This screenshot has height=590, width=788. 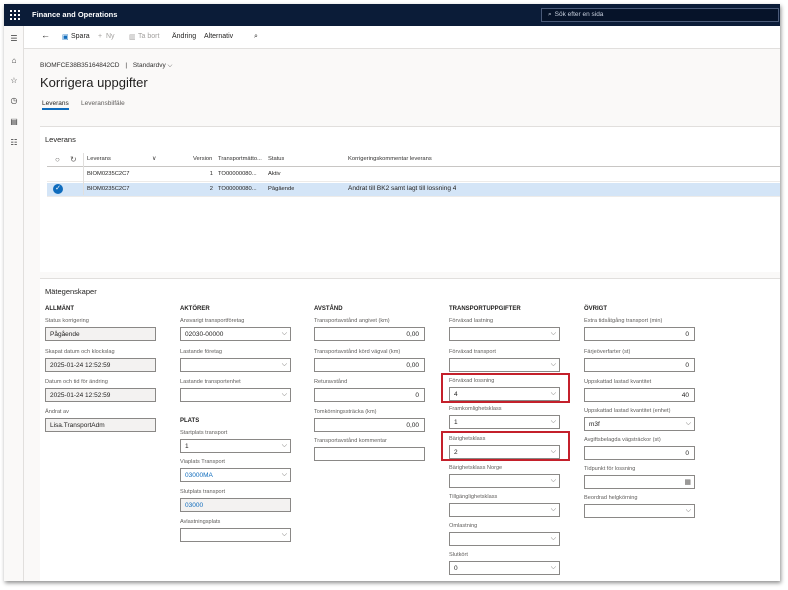 I want to click on filter-icon: ⊽, so click(x=154, y=159).